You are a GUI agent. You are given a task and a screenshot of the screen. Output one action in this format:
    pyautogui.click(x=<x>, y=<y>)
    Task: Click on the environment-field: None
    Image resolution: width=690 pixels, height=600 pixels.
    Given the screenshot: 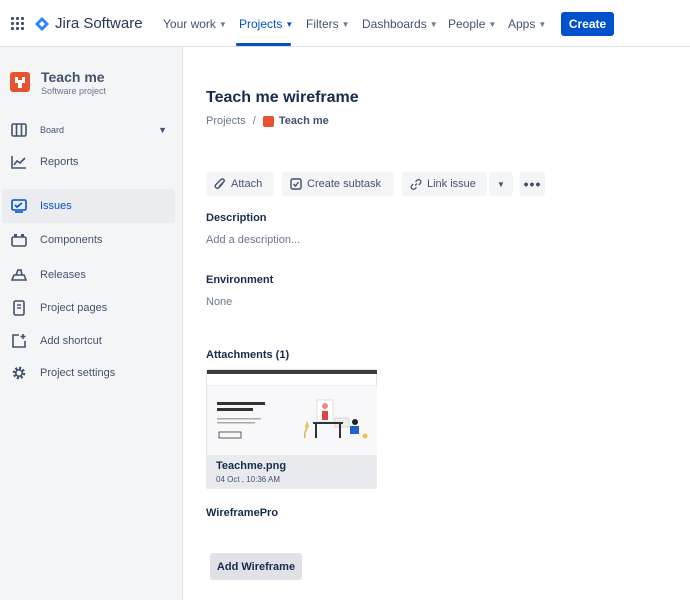 What is the action you would take?
    pyautogui.click(x=219, y=302)
    